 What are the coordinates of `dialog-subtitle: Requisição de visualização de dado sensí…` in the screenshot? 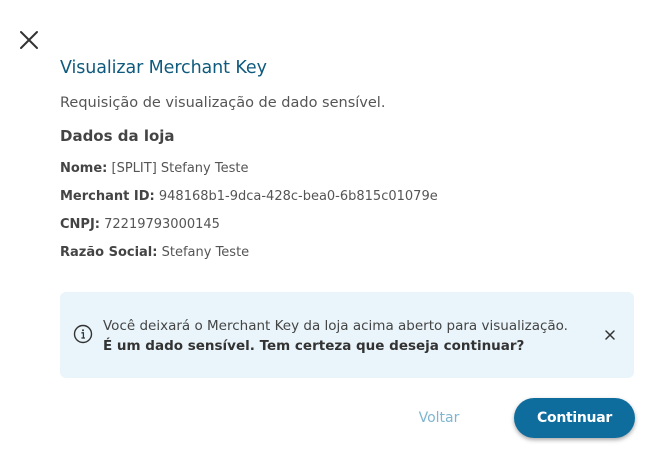 It's located at (223, 103).